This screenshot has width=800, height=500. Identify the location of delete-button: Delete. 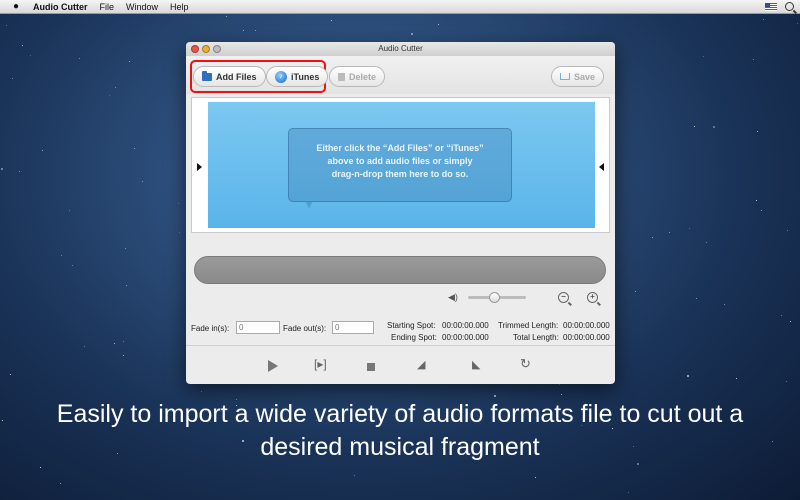
(357, 76).